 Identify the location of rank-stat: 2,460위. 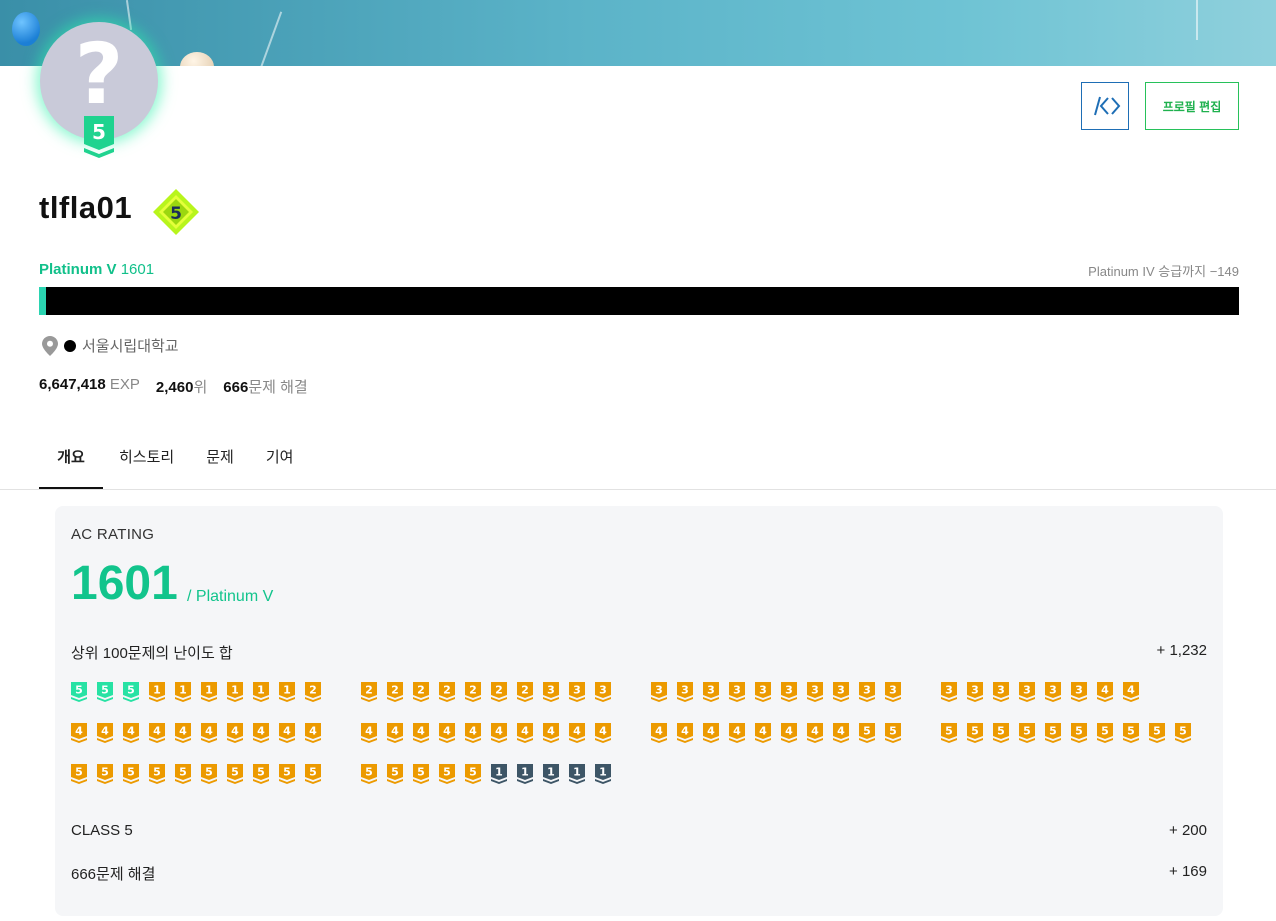
(181, 386).